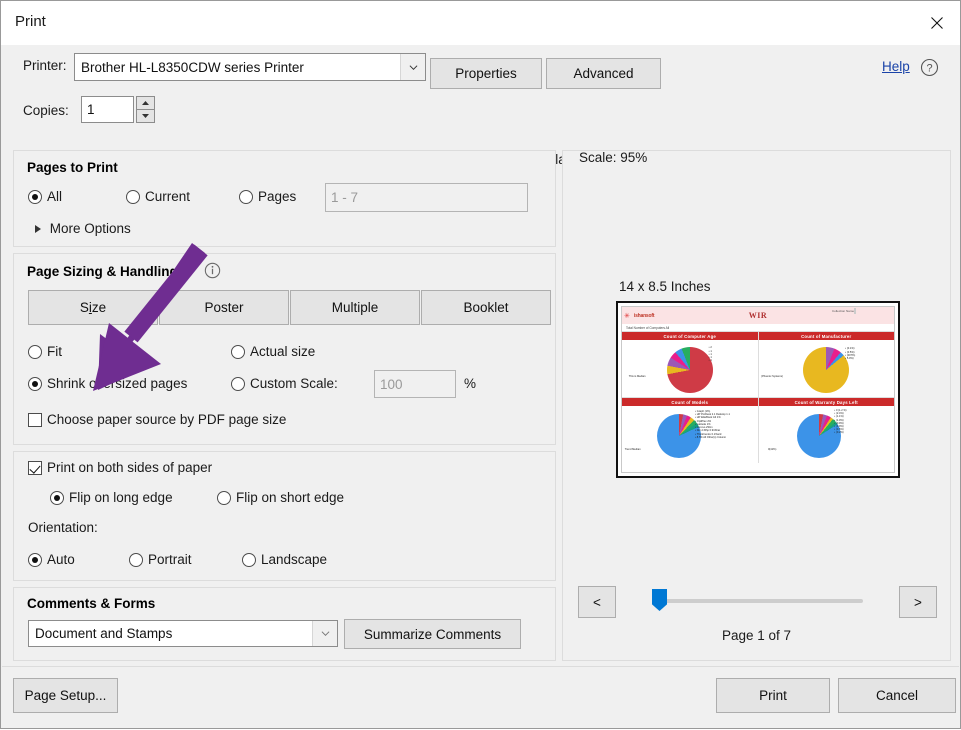  I want to click on radio-current-label: Current, so click(168, 196).